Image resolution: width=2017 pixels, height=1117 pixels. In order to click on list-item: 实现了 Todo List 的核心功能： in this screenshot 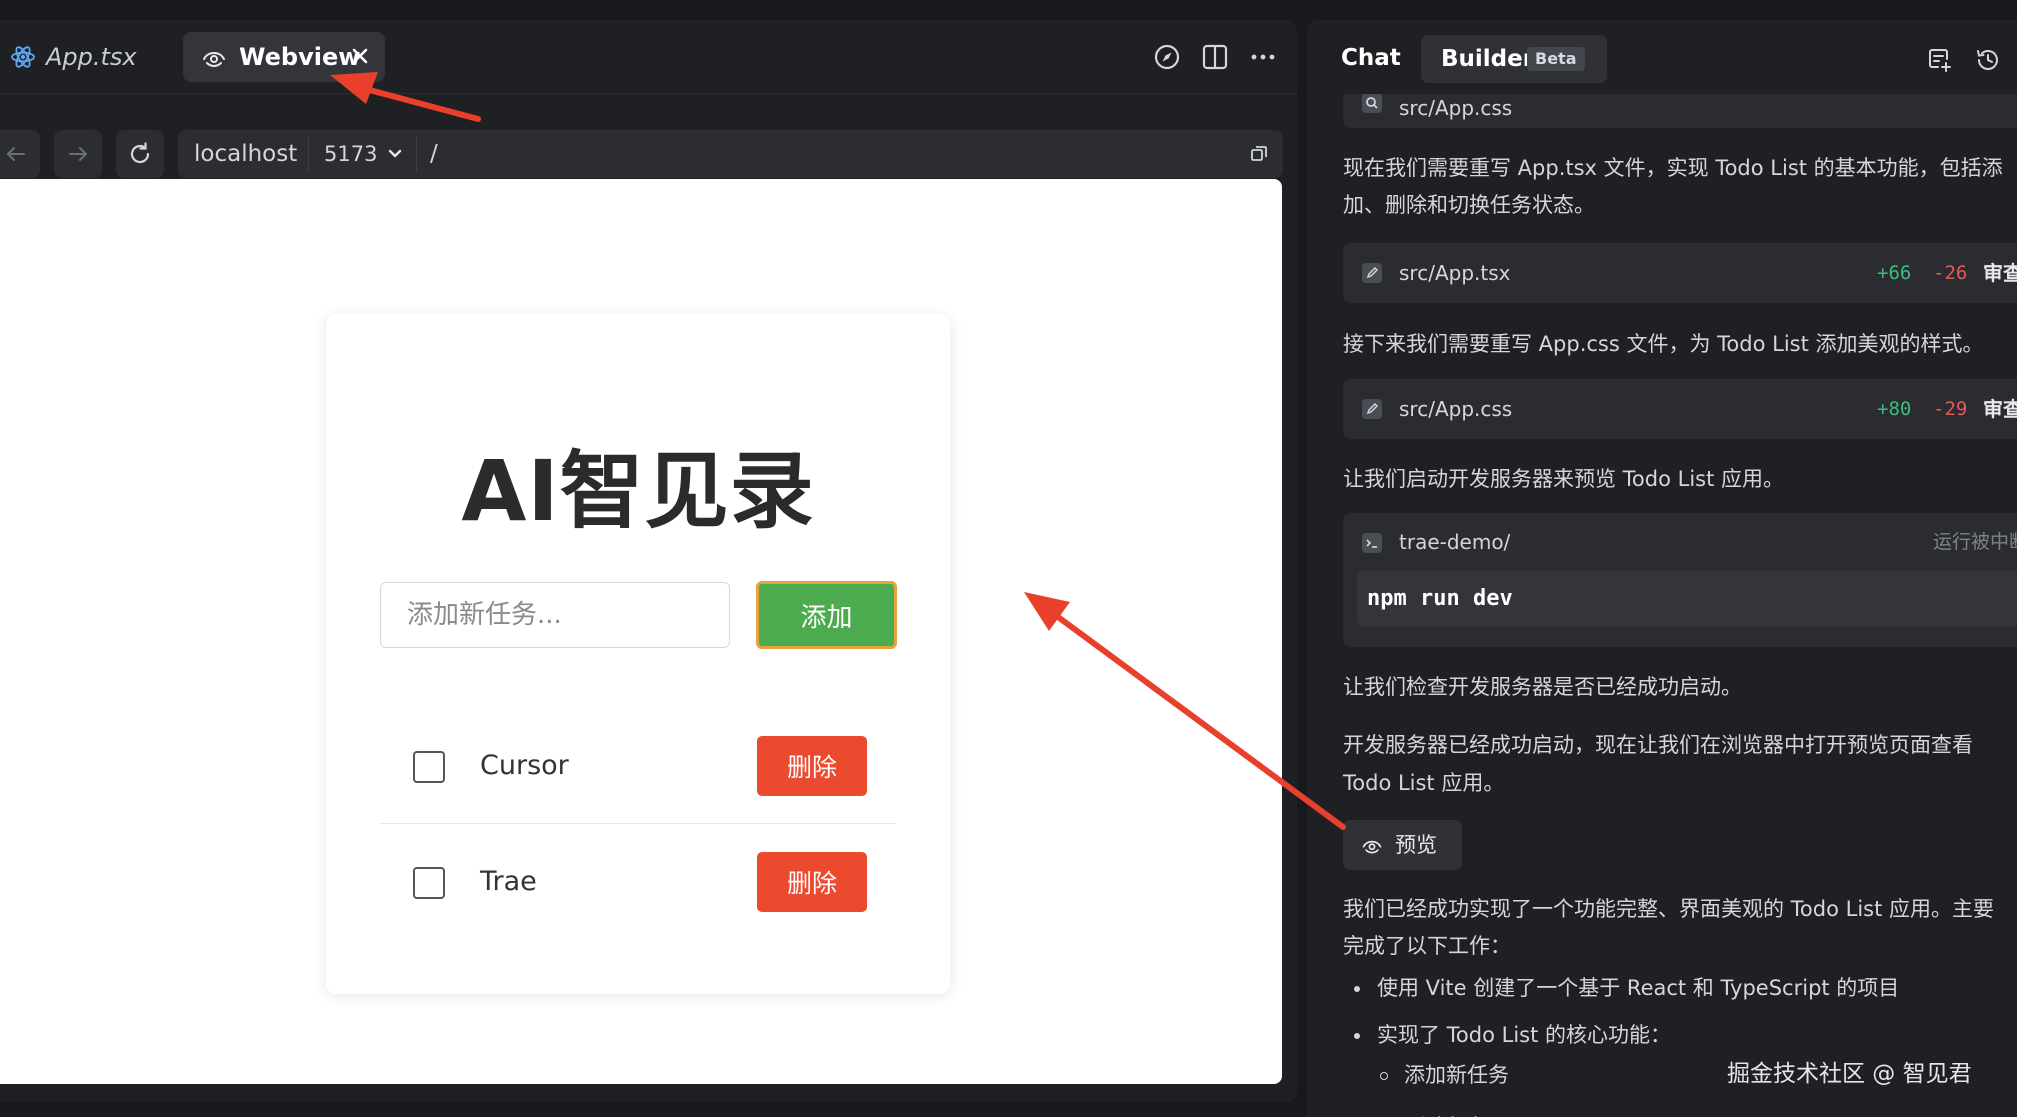, I will do `click(1524, 1035)`.